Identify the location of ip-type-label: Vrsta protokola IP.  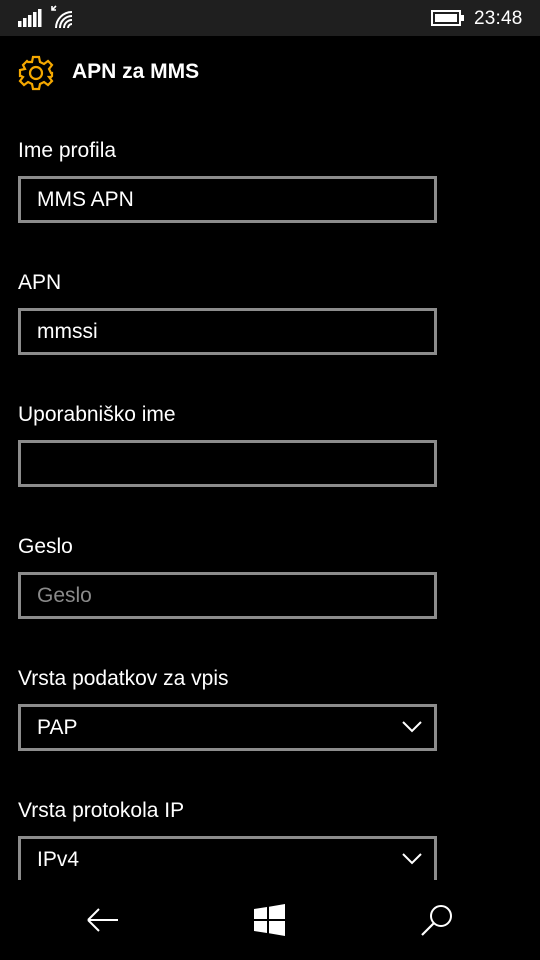
(101, 810).